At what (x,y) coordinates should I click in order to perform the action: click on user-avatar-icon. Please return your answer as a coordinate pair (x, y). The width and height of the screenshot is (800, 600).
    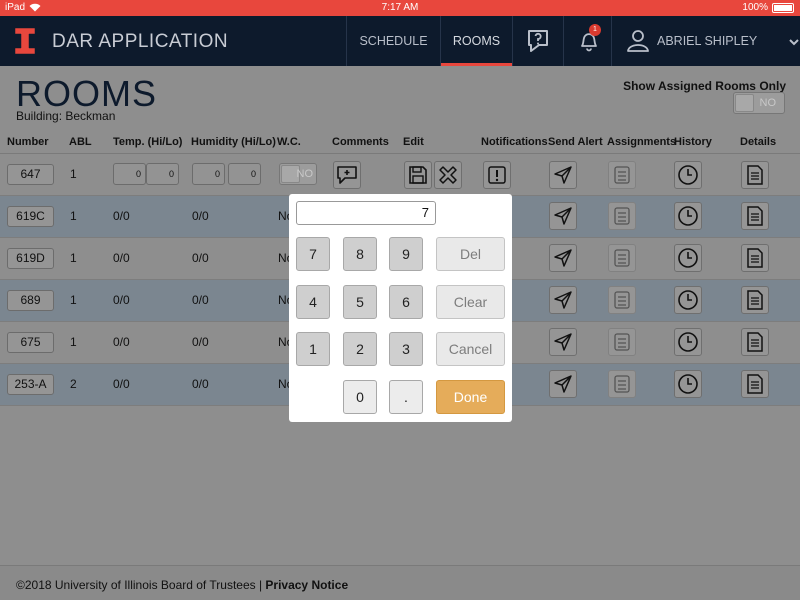
    Looking at the image, I should click on (638, 40).